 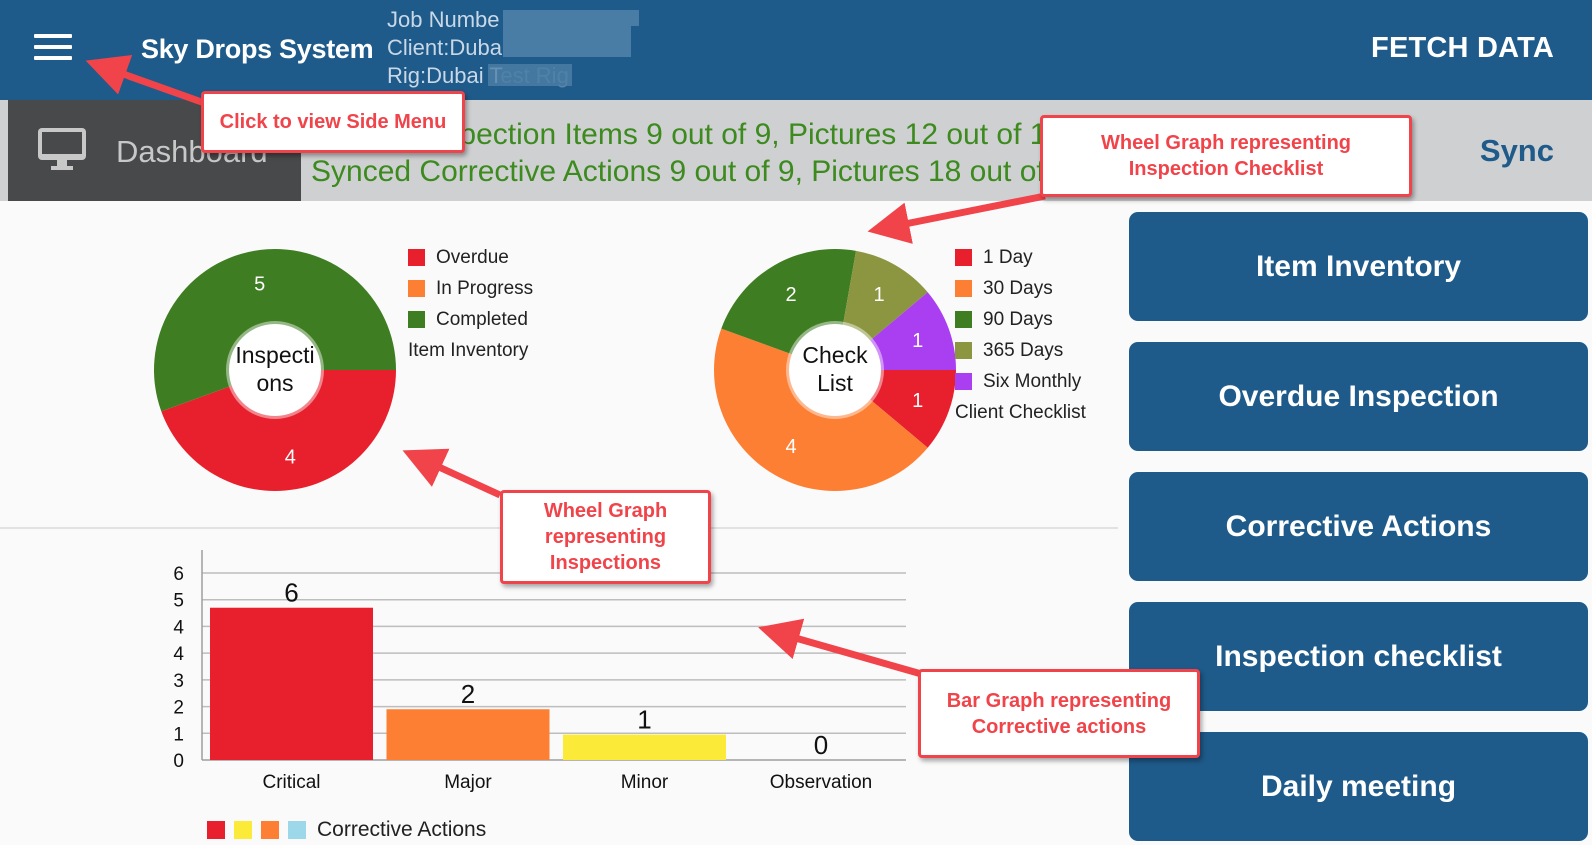 What do you see at coordinates (468, 782) in the screenshot?
I see `x-tick-label: Major` at bounding box center [468, 782].